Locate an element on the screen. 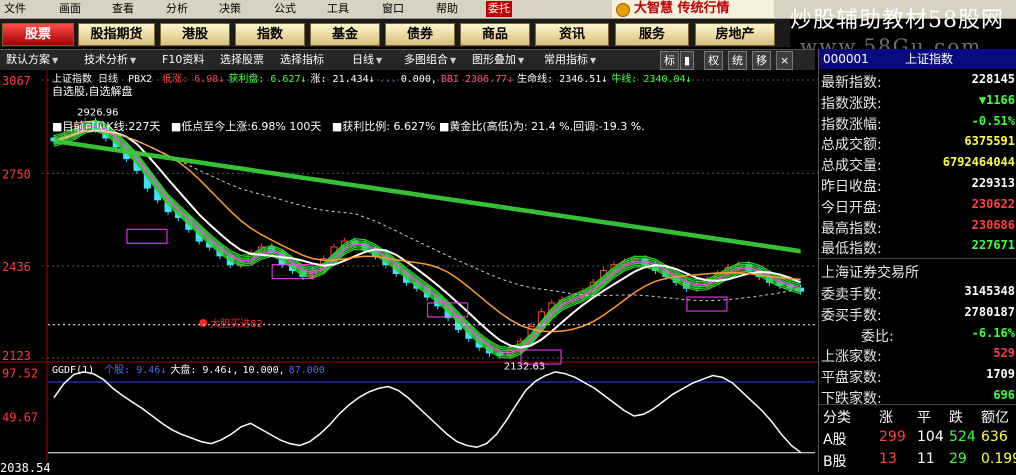  quote-label: 最低指数: is located at coordinates (851, 249).